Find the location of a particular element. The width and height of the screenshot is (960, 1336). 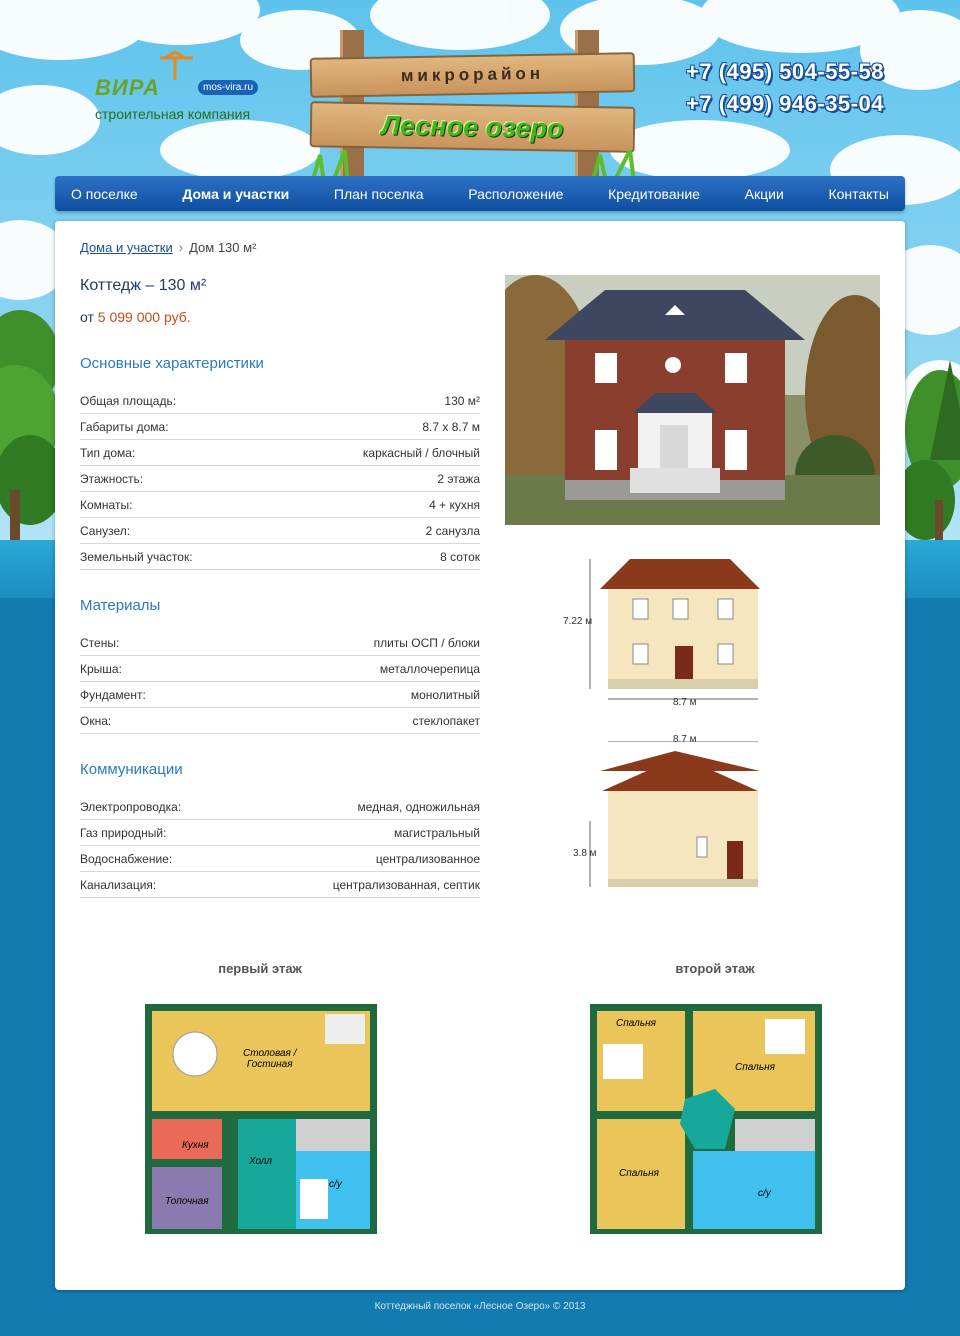

spec-row: Крыша: металлочерепица is located at coordinates (280, 669).